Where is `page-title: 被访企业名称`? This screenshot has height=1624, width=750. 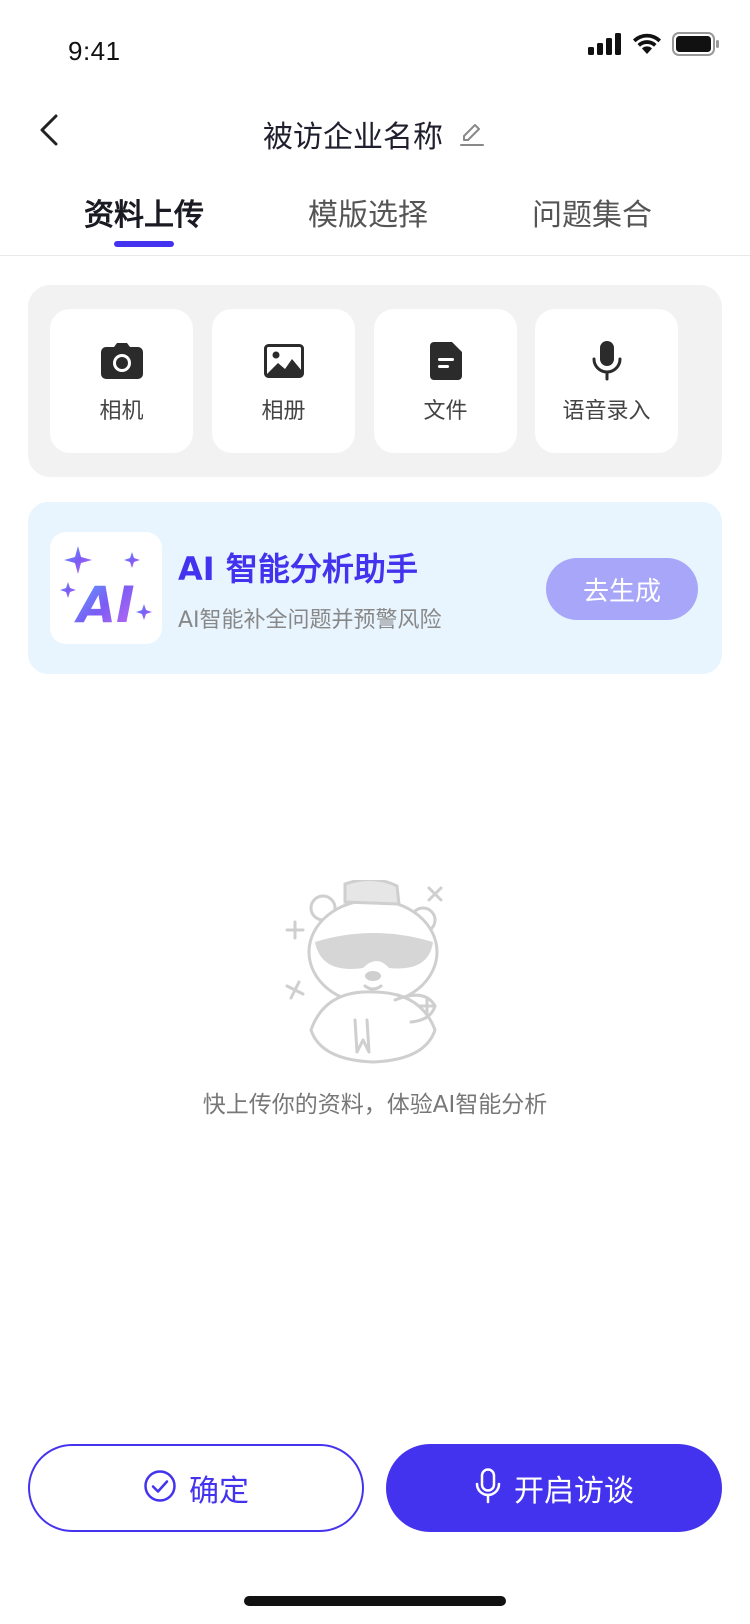
page-title: 被访企业名称 is located at coordinates (353, 137).